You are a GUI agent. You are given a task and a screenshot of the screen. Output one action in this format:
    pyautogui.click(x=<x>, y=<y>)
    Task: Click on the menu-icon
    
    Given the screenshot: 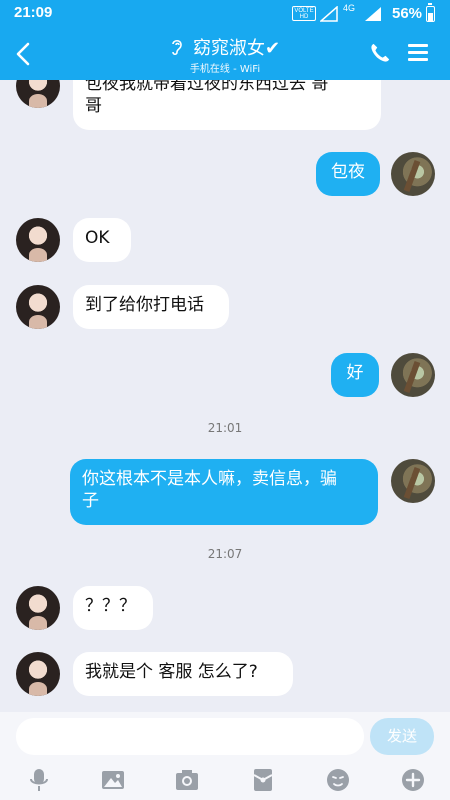 What is the action you would take?
    pyautogui.click(x=419, y=53)
    